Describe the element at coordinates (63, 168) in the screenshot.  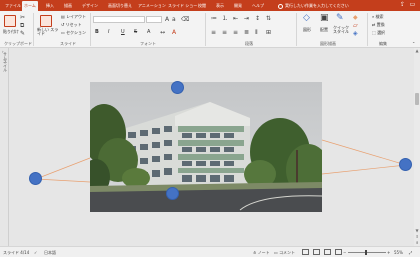
I see `connector-line-left-upper` at that location.